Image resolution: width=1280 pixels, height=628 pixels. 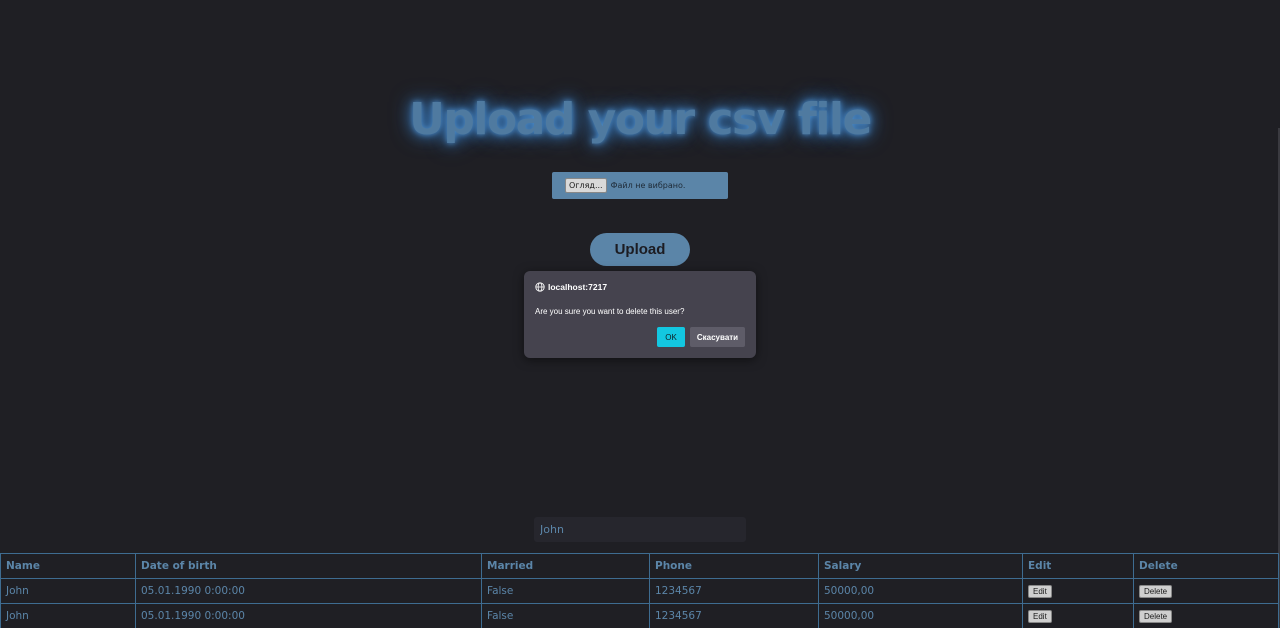 I want to click on column-header-married: Married, so click(x=565, y=566).